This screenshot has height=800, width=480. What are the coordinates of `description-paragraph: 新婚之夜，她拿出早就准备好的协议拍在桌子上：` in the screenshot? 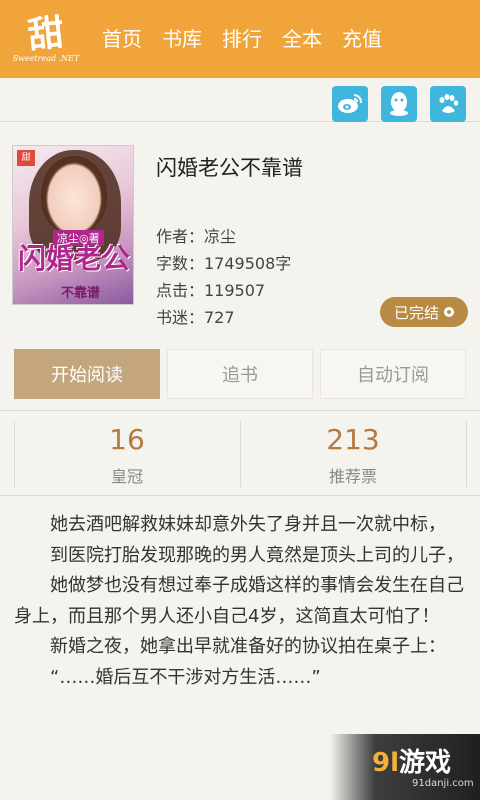 It's located at (248, 646).